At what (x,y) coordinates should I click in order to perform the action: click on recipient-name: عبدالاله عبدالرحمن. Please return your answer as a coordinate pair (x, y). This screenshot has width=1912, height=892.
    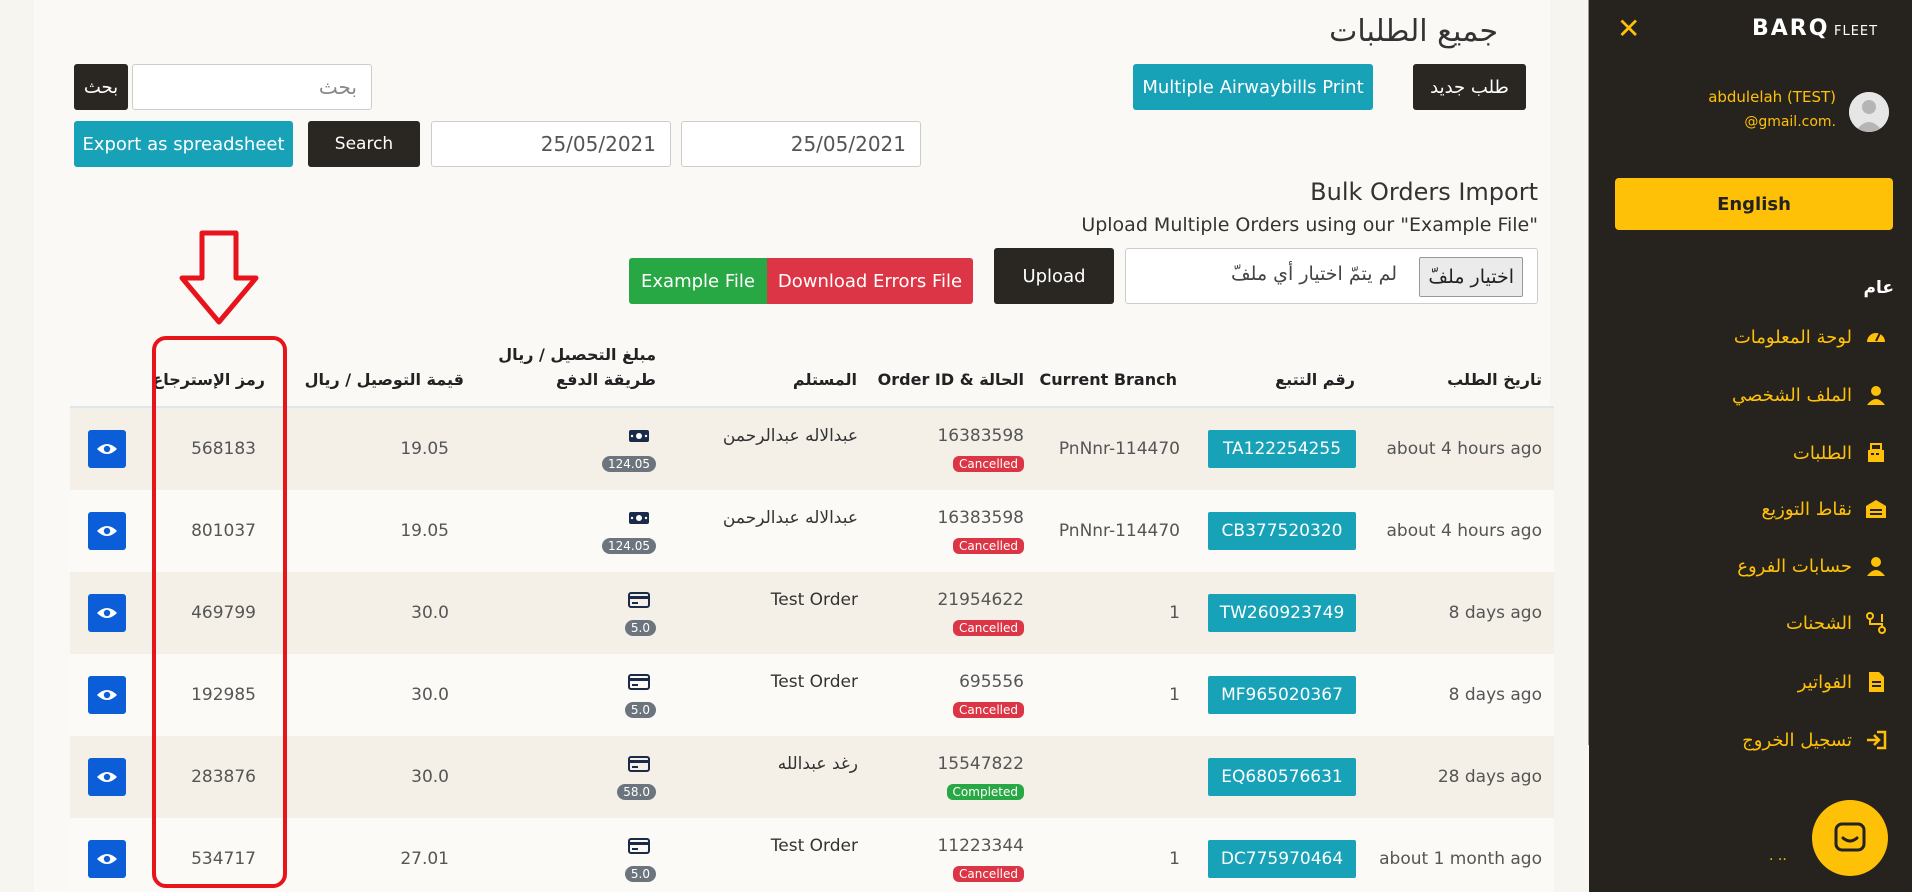
    Looking at the image, I should click on (790, 436).